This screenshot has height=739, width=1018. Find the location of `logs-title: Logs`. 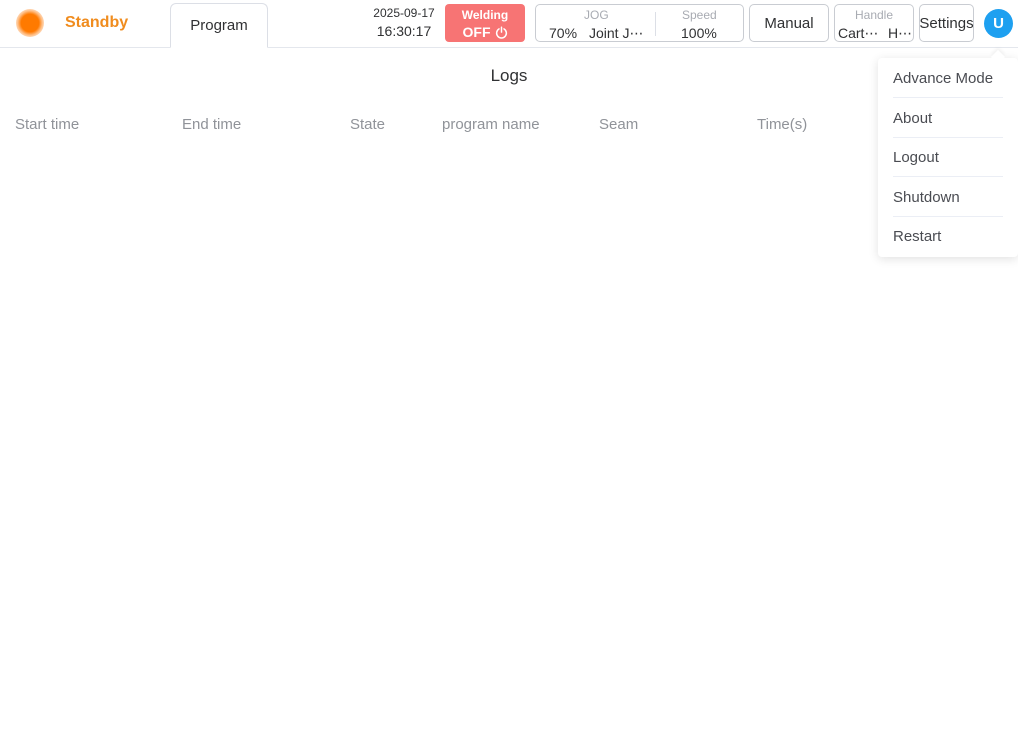

logs-title: Logs is located at coordinates (509, 75).